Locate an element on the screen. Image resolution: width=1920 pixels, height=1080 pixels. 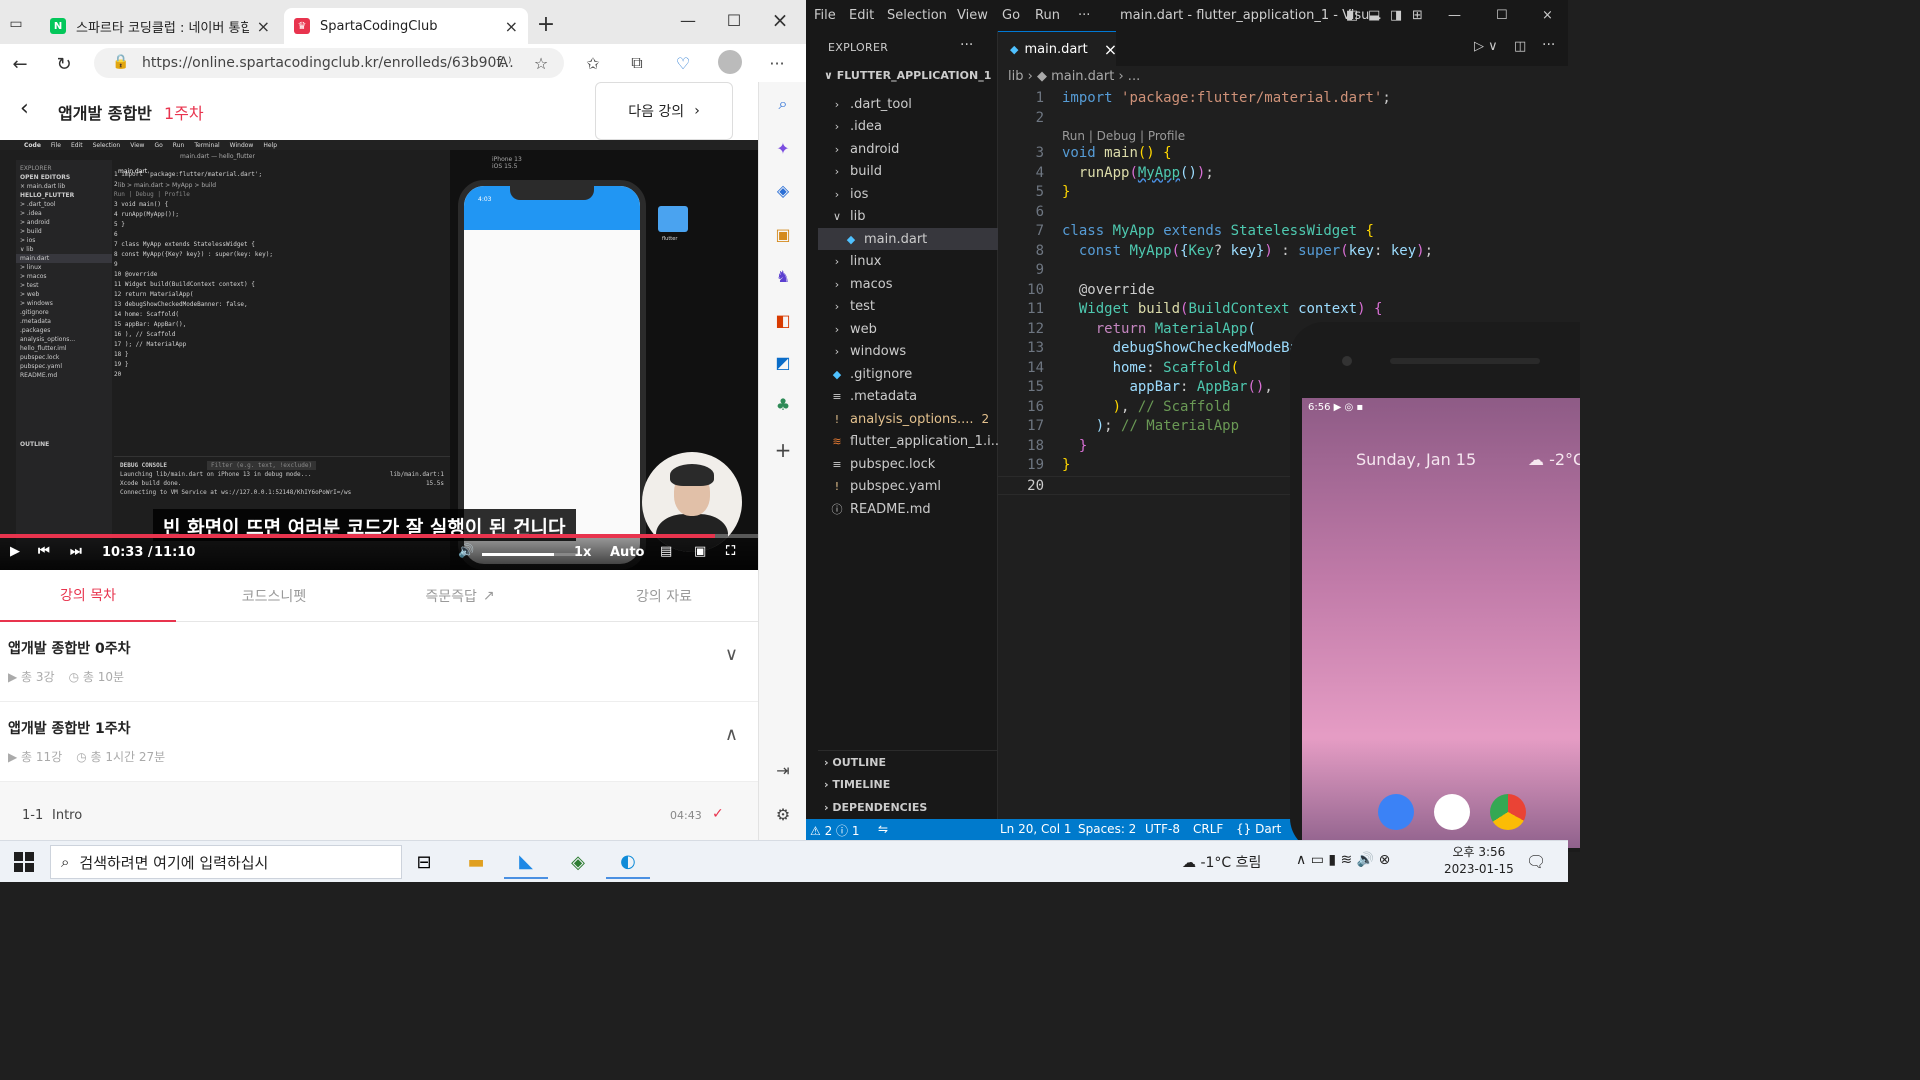
chrome-app-icon is located at coordinates (1508, 812).